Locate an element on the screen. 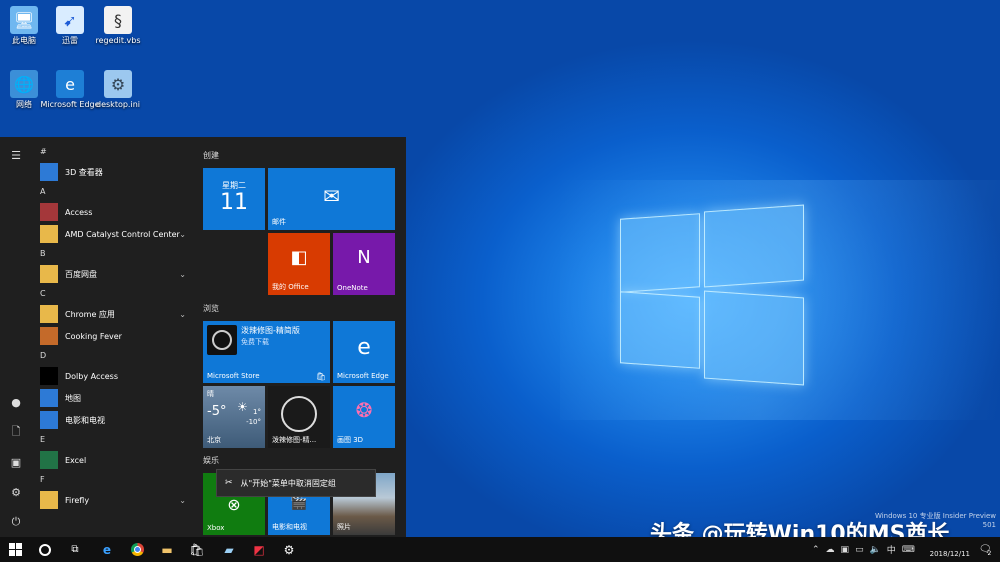  file-explorer-icon: ▬ is located at coordinates (167, 549).